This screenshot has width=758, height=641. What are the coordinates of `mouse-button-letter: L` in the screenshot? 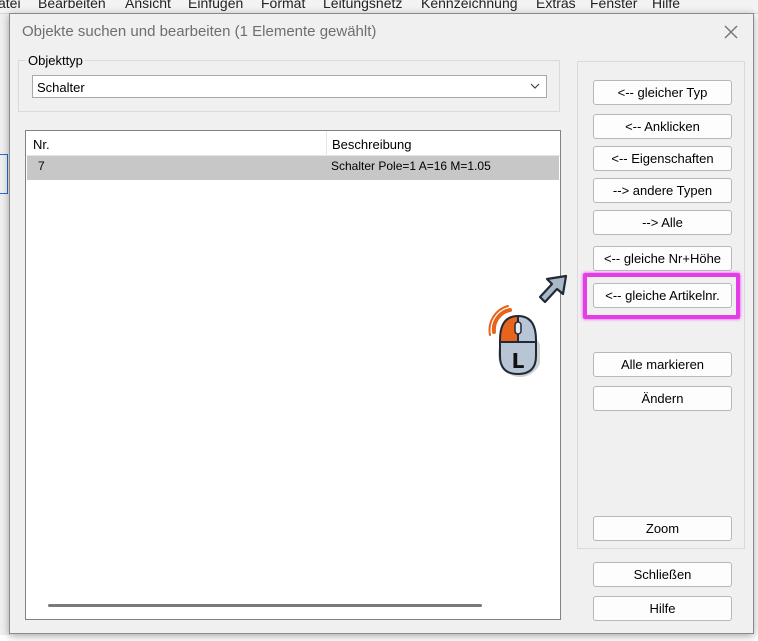 It's located at (518, 361).